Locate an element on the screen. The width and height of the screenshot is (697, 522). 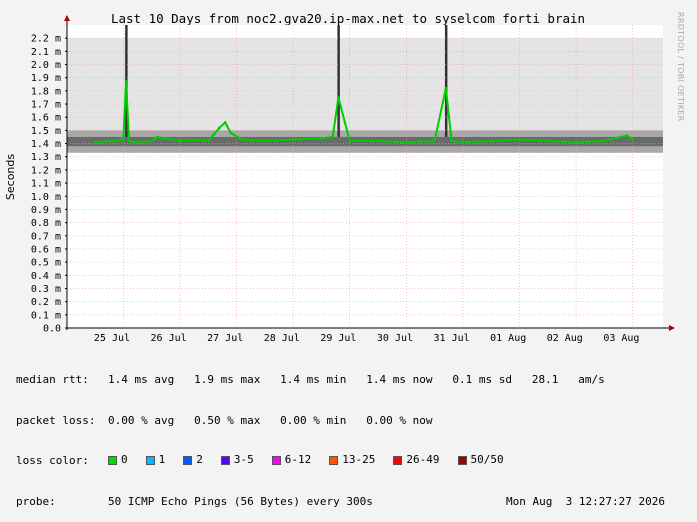
y-tick-label: 0.7 m is located at coordinates (46, 236).